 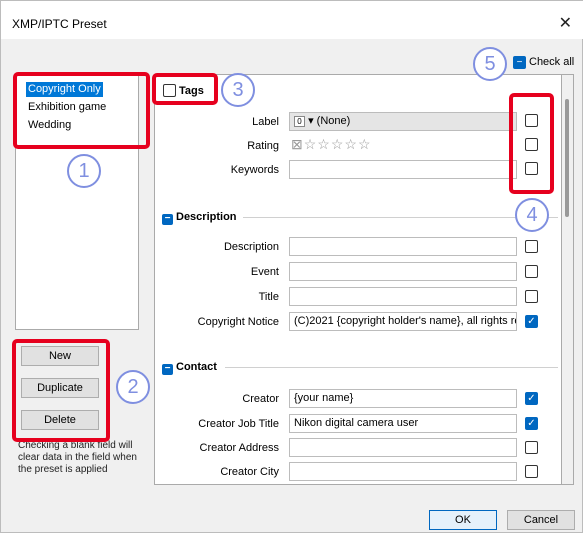 I want to click on creator-checkbox: ✓, so click(x=531, y=398).